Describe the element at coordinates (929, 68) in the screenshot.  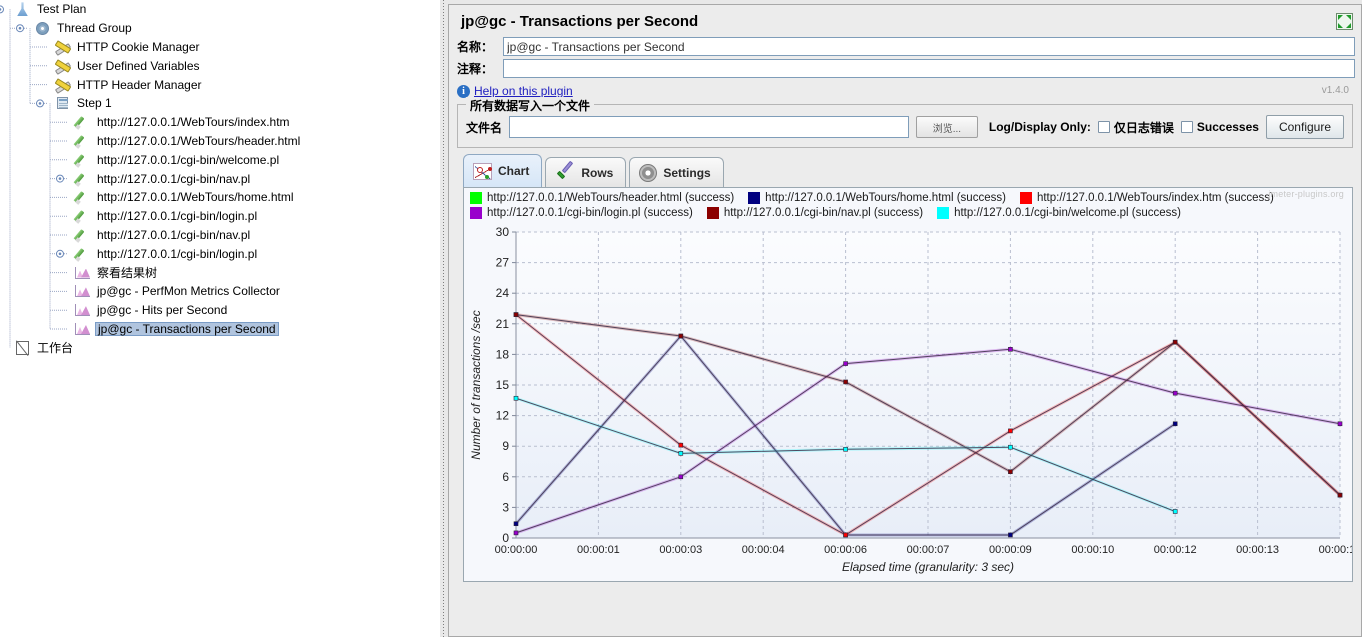
I see `comment-input` at that location.